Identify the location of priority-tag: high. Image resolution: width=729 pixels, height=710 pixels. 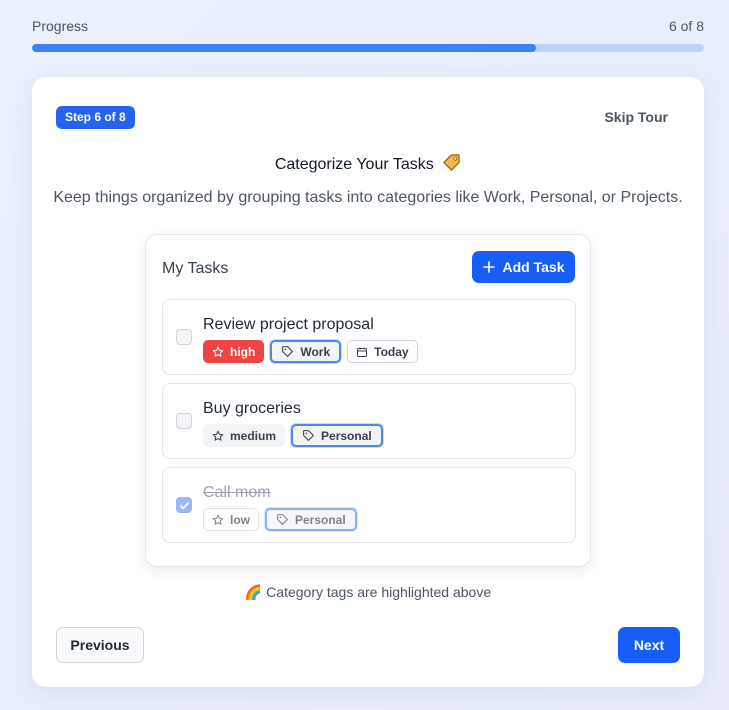
(234, 351).